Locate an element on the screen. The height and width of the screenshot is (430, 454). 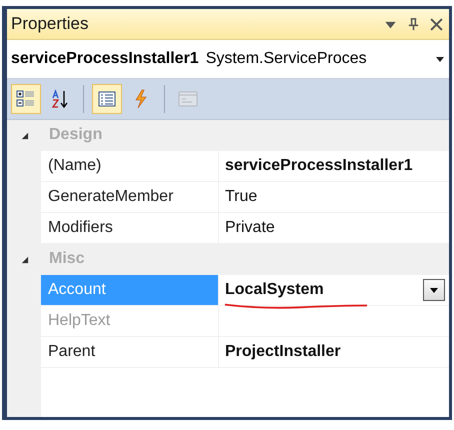
property-name: Parent is located at coordinates (130, 352).